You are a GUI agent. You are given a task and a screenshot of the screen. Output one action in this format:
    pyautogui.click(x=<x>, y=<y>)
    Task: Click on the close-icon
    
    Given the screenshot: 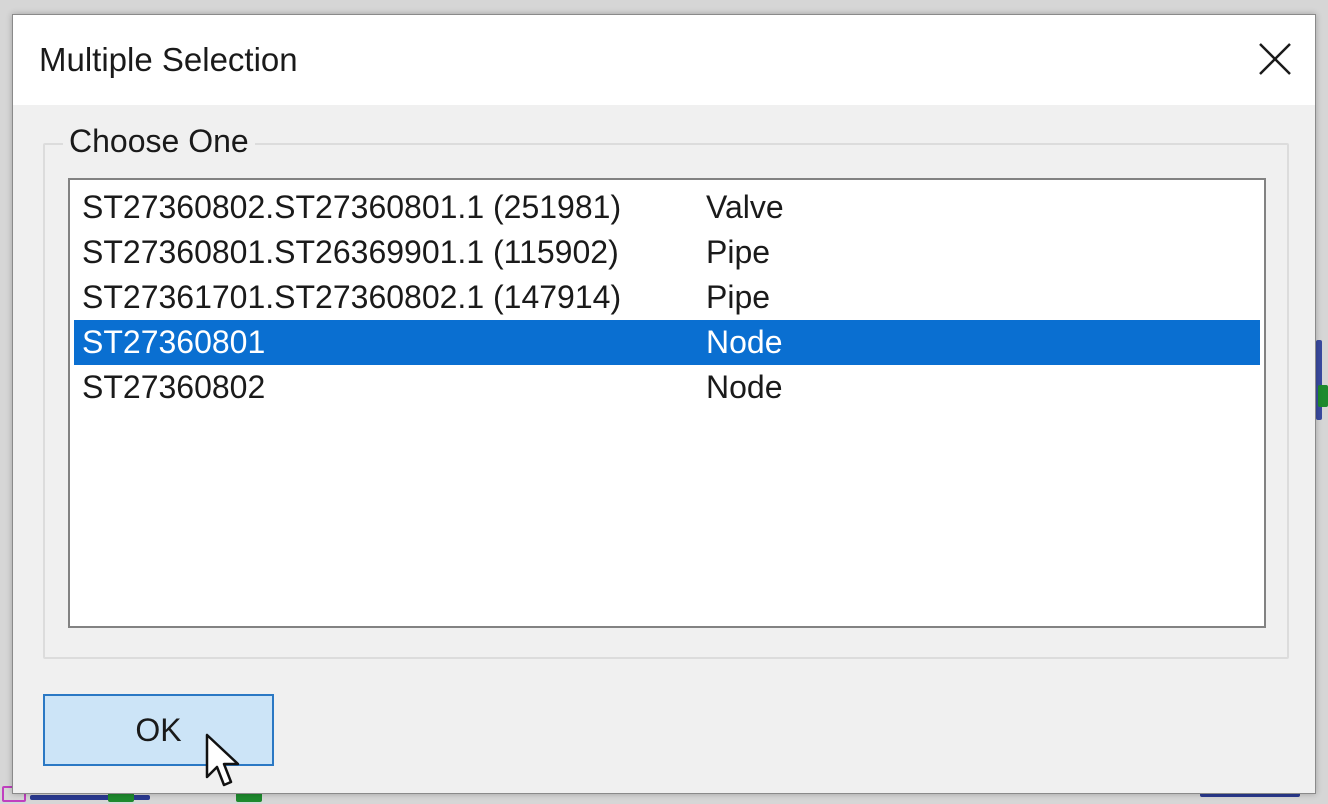 What is the action you would take?
    pyautogui.click(x=1275, y=59)
    